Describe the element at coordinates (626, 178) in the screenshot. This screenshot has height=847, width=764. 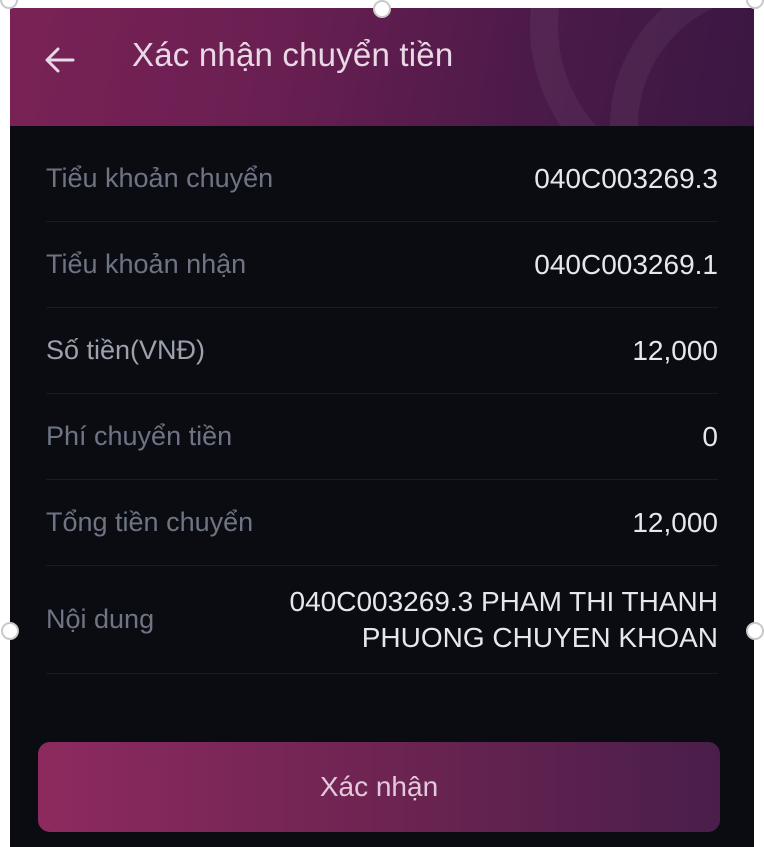
I see `detail-value: 040C003269.3` at that location.